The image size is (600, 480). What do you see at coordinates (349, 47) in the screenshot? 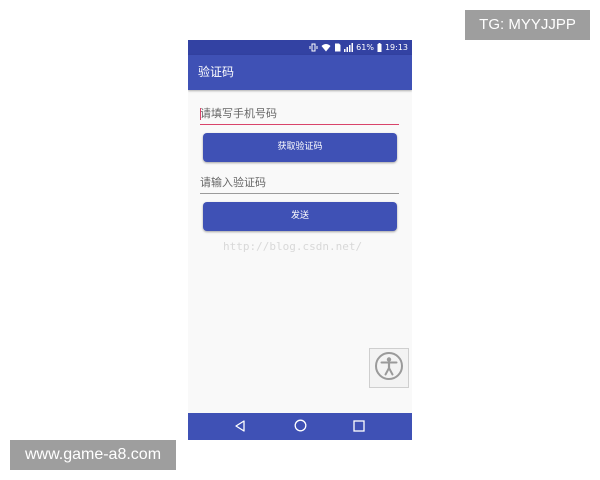
I see `signal-icon` at bounding box center [349, 47].